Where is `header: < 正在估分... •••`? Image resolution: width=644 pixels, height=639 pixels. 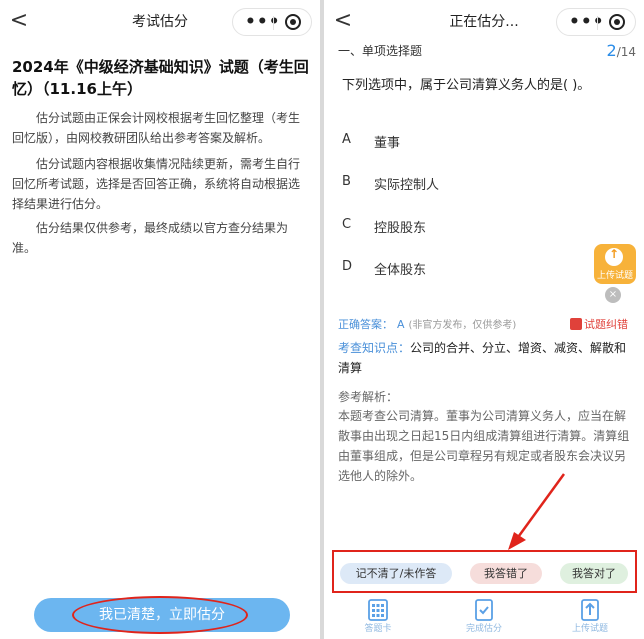 header: < 正在估分... ••• is located at coordinates (484, 22).